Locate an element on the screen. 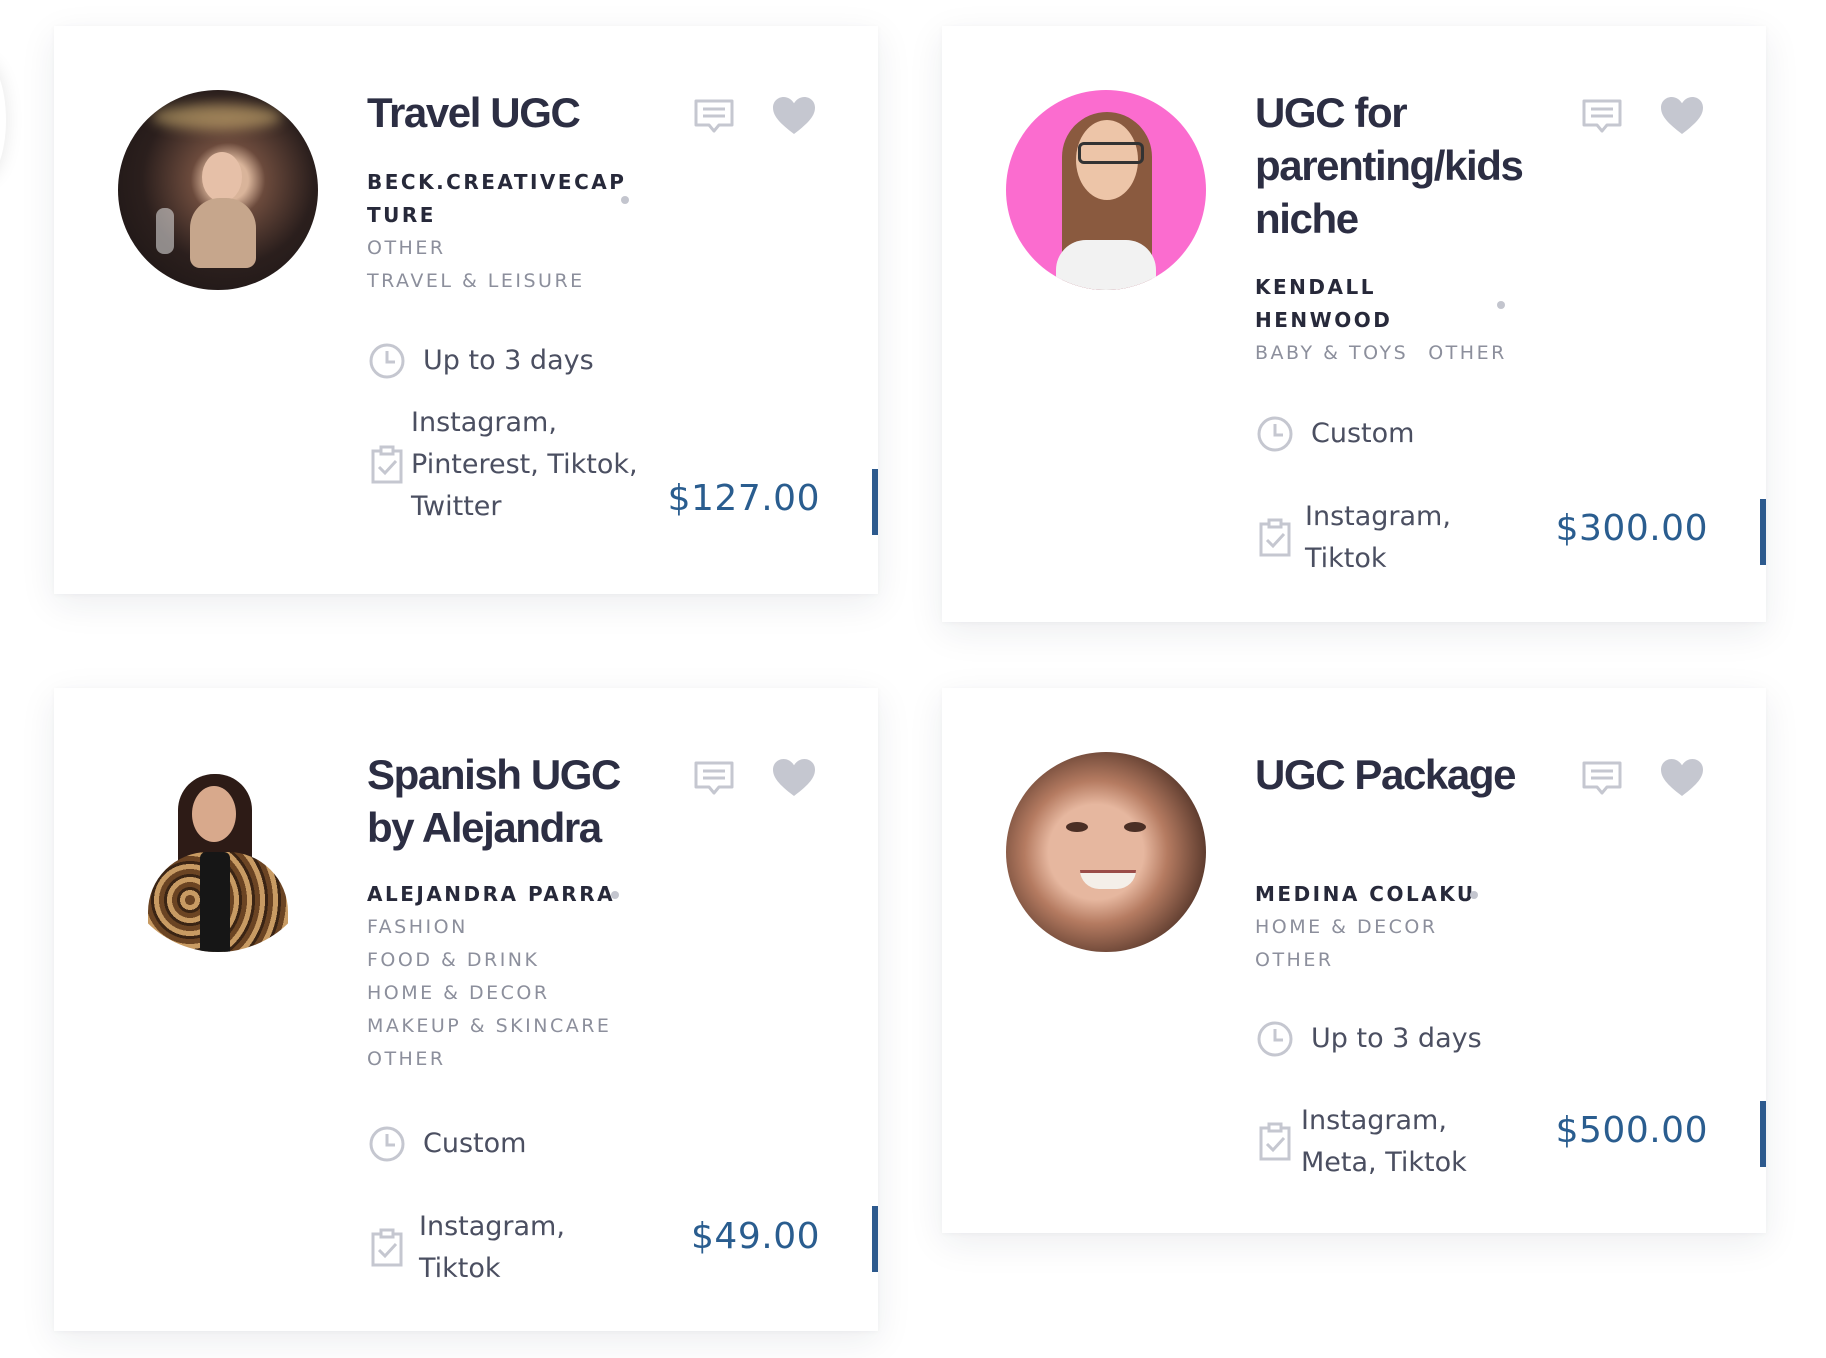  service-title: Travel UGC is located at coordinates (512, 112).